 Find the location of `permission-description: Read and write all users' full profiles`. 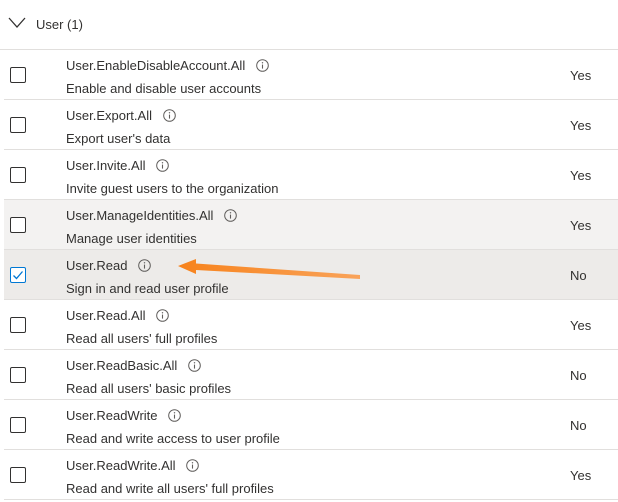

permission-description: Read and write all users' full profiles is located at coordinates (170, 488).